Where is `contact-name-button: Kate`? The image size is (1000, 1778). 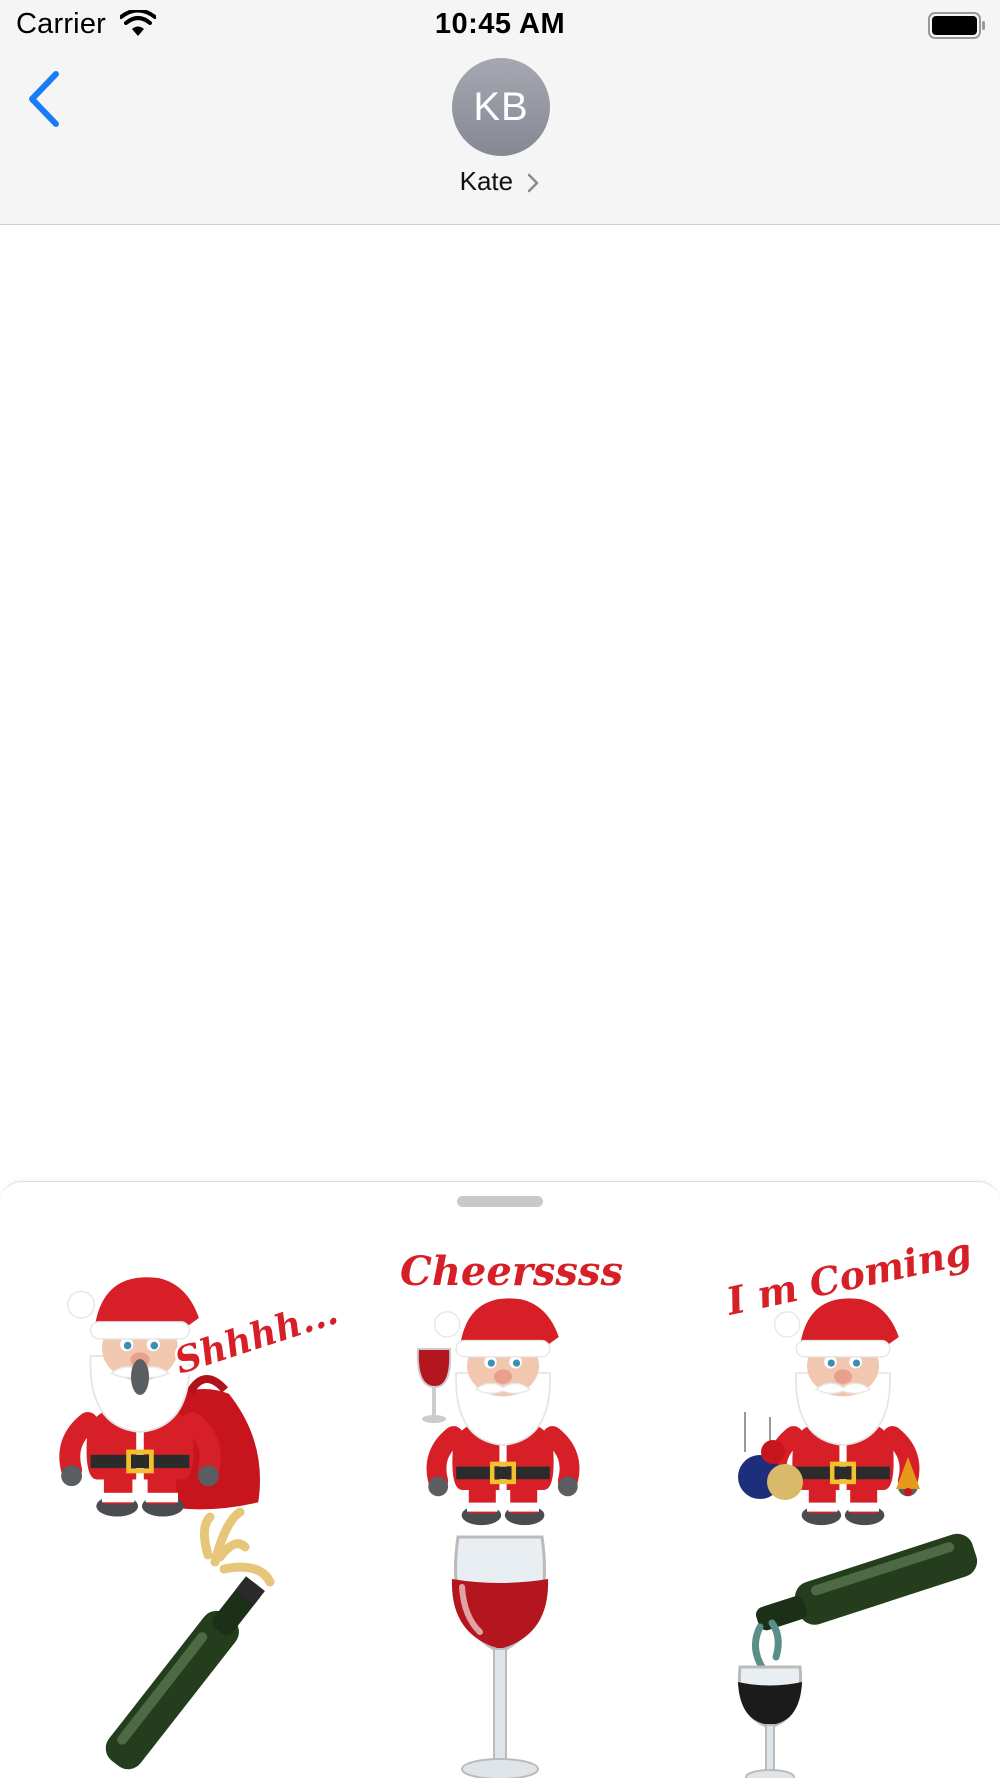 contact-name-button: Kate is located at coordinates (500, 181).